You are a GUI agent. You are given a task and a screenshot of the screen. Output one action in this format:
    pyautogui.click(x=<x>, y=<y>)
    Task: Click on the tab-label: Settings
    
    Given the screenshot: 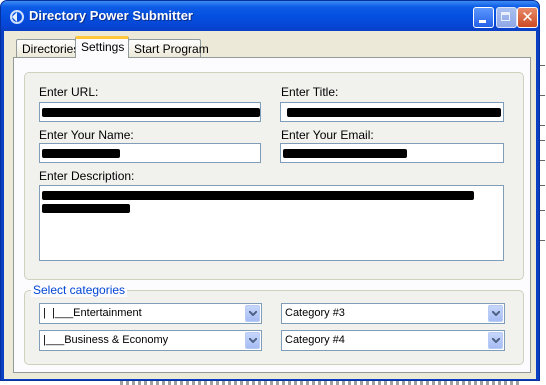 What is the action you would take?
    pyautogui.click(x=103, y=47)
    